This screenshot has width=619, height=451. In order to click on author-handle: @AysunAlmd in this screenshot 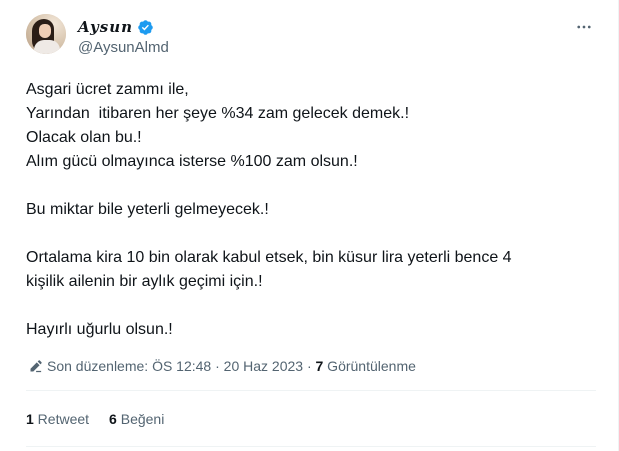, I will do `click(123, 47)`.